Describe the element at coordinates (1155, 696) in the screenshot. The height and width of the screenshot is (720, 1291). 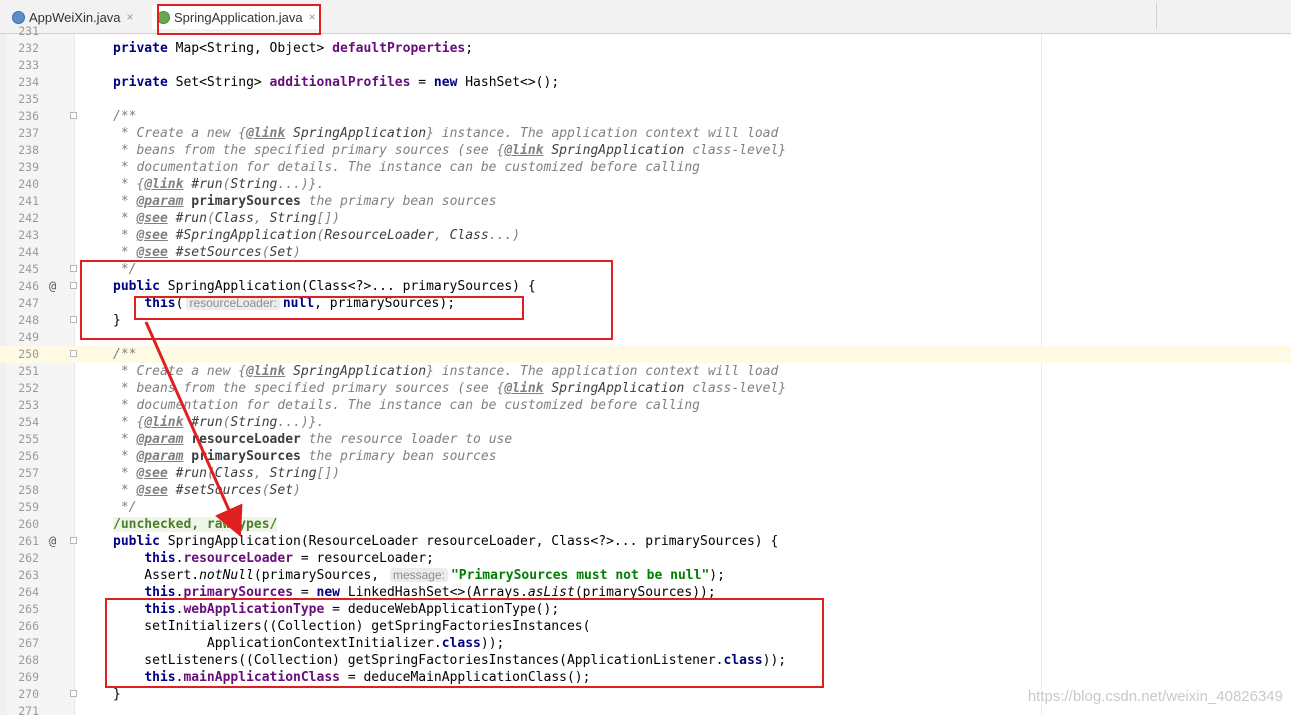
I see `watermark: https://blog.csdn.net/weixin_40826349` at that location.